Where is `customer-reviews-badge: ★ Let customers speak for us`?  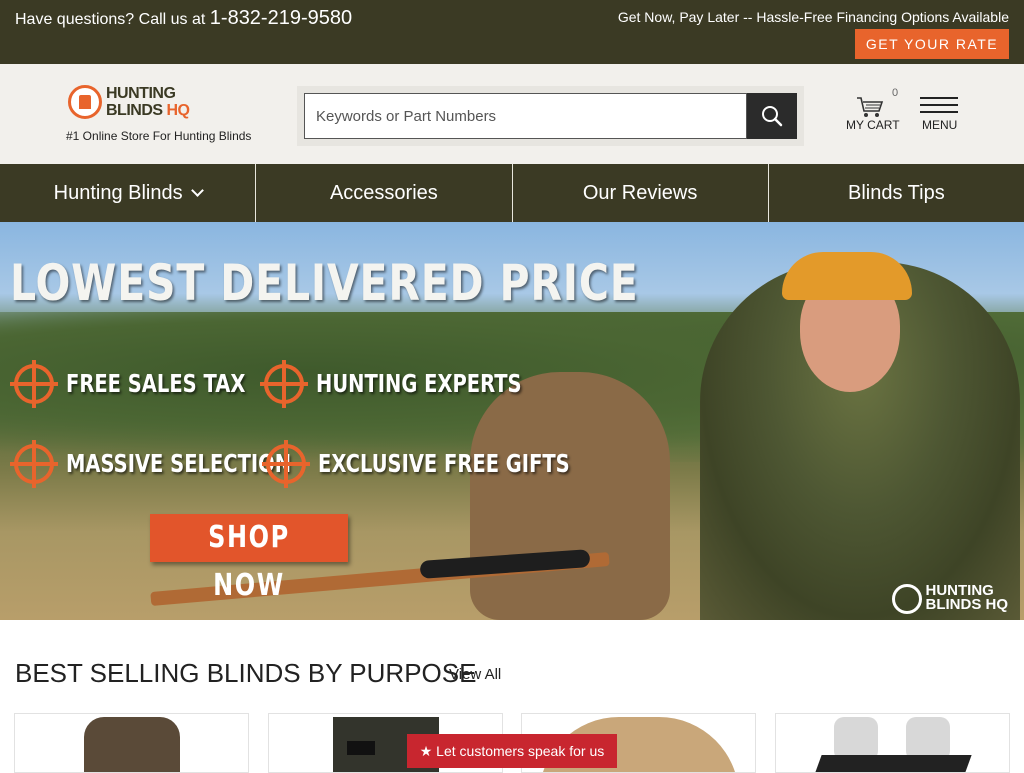 customer-reviews-badge: ★ Let customers speak for us is located at coordinates (512, 751).